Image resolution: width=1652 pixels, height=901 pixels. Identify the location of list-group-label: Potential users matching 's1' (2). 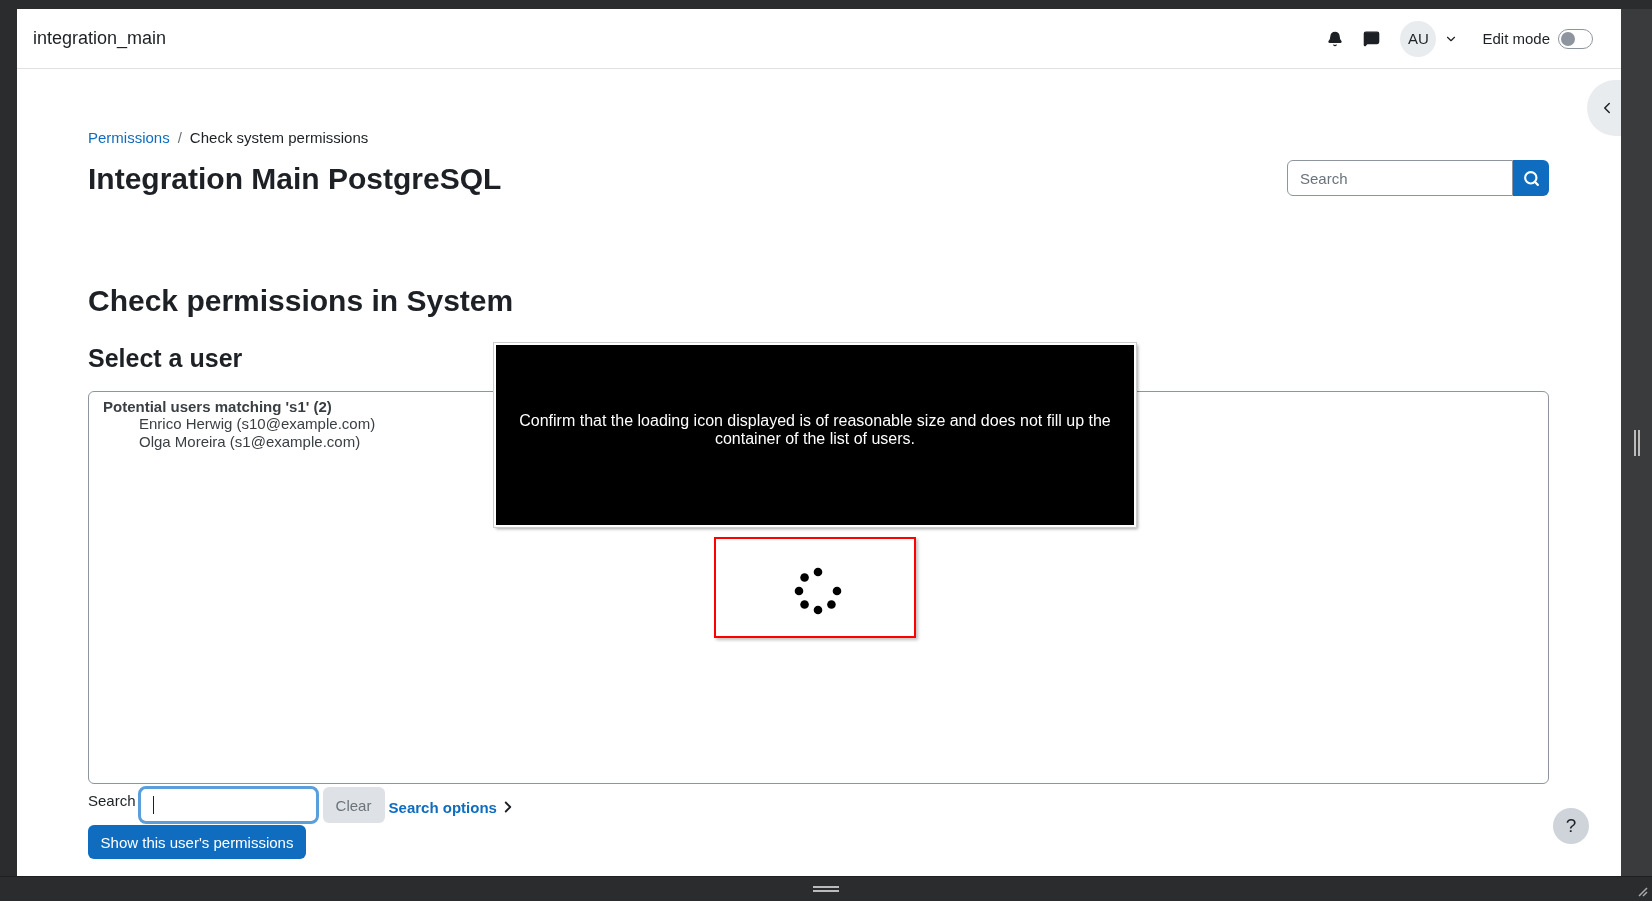
(218, 406).